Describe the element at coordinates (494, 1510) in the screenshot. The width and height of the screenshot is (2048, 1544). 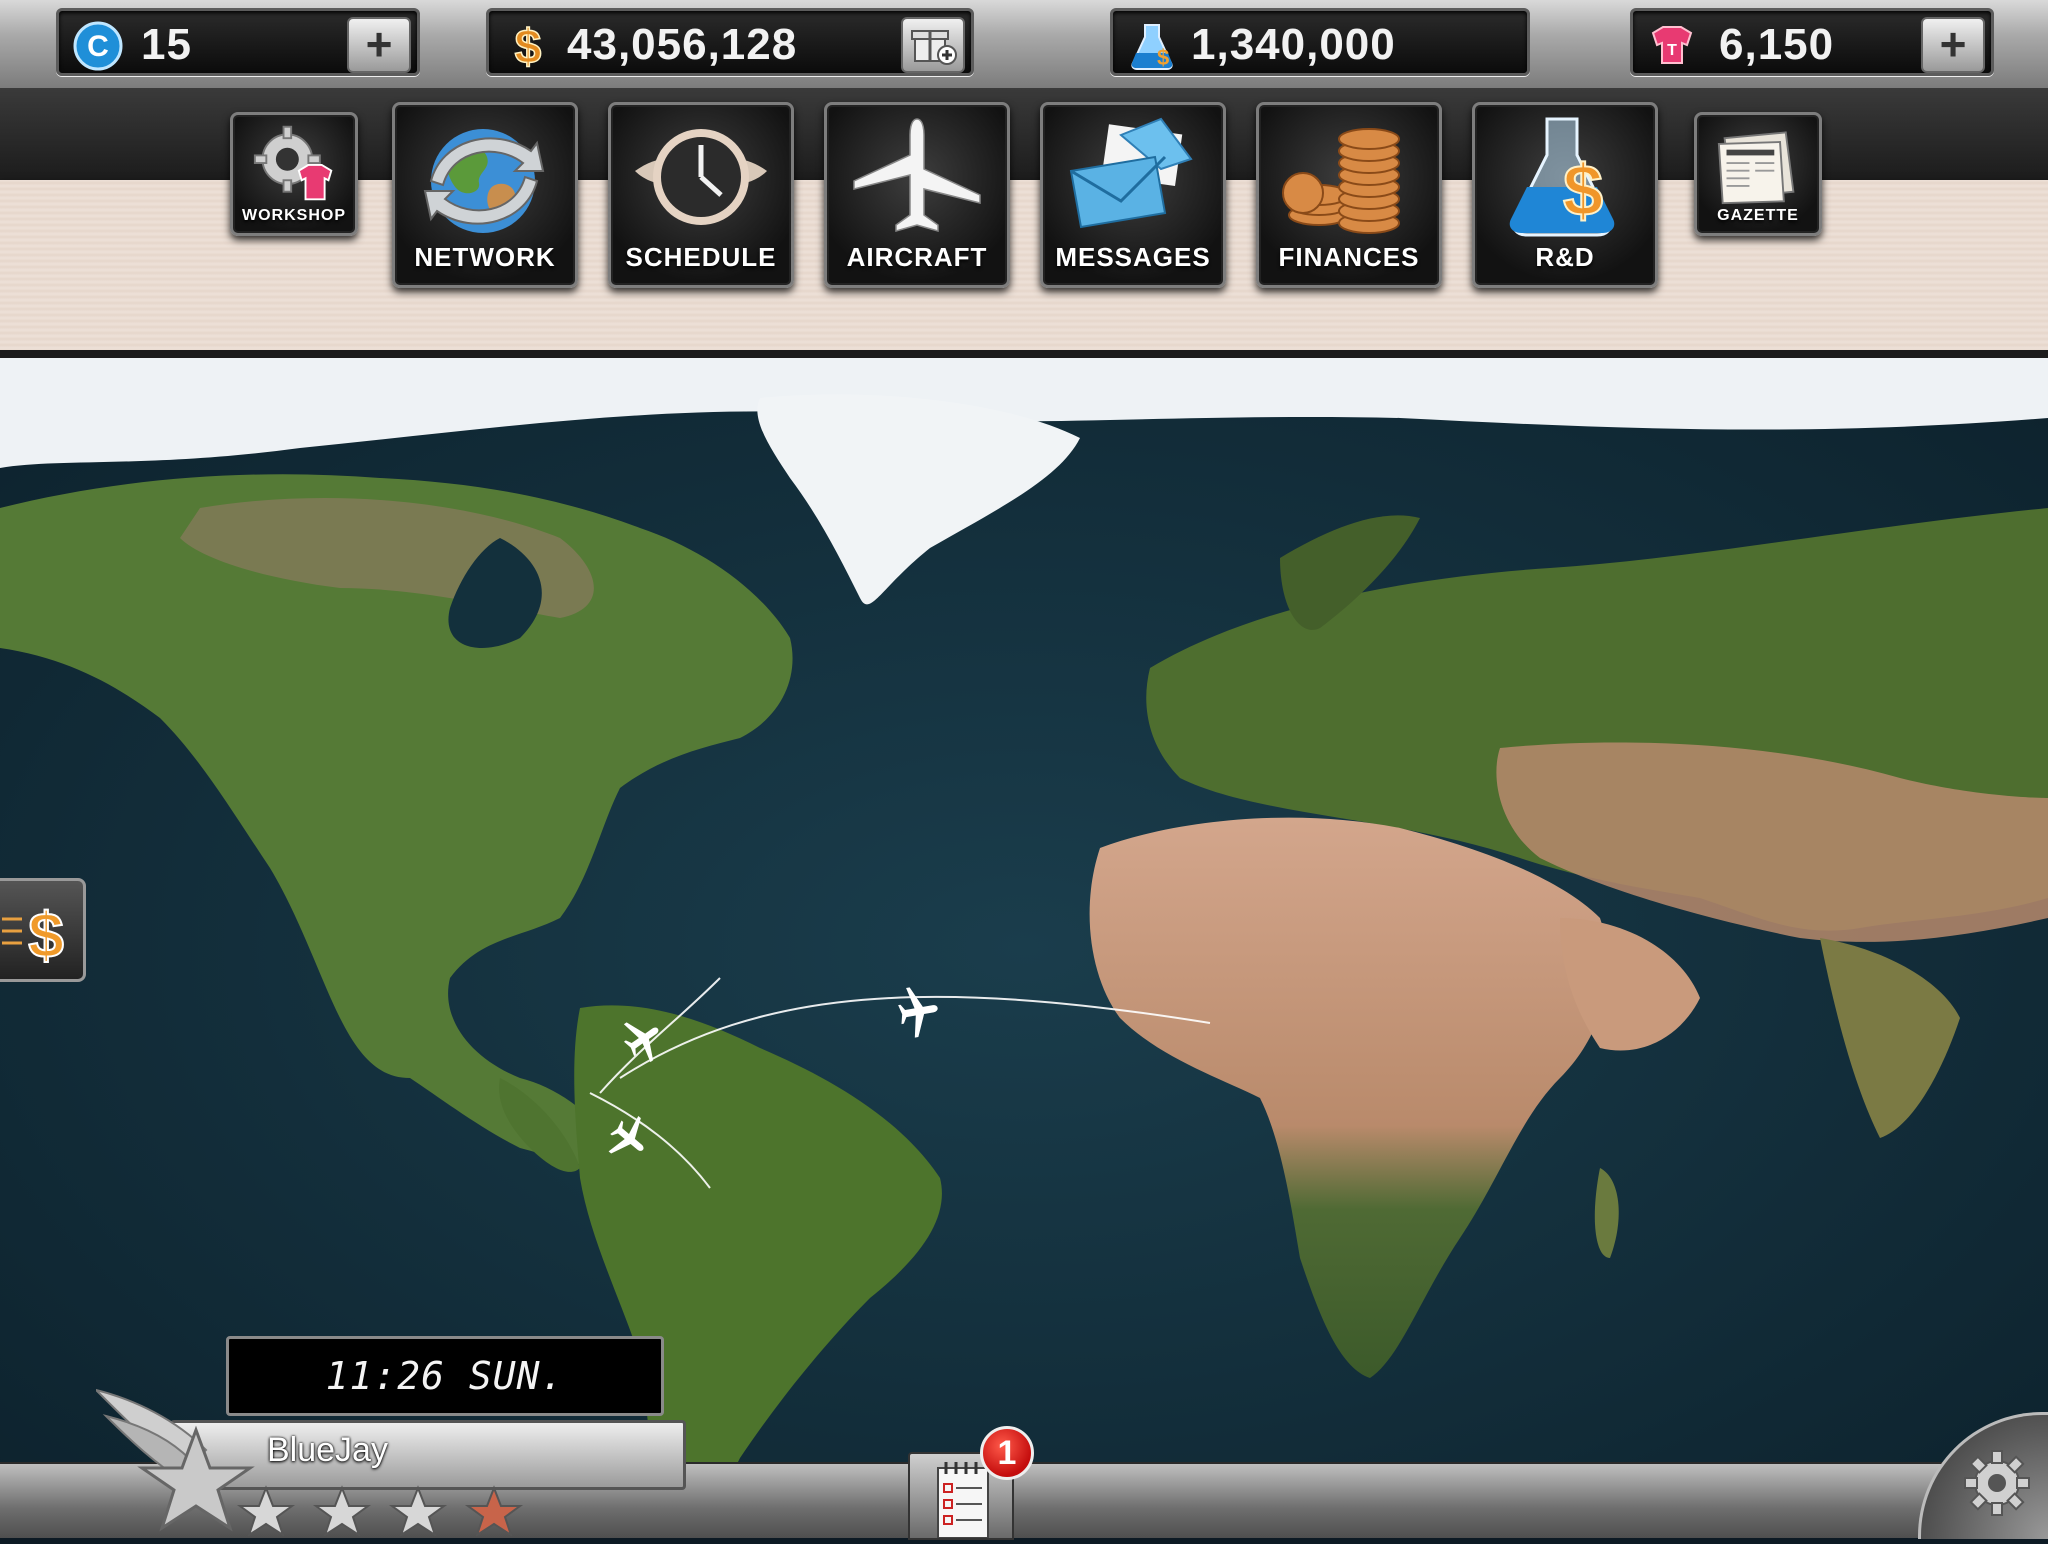
I see `rank-star-bronze-icon` at that location.